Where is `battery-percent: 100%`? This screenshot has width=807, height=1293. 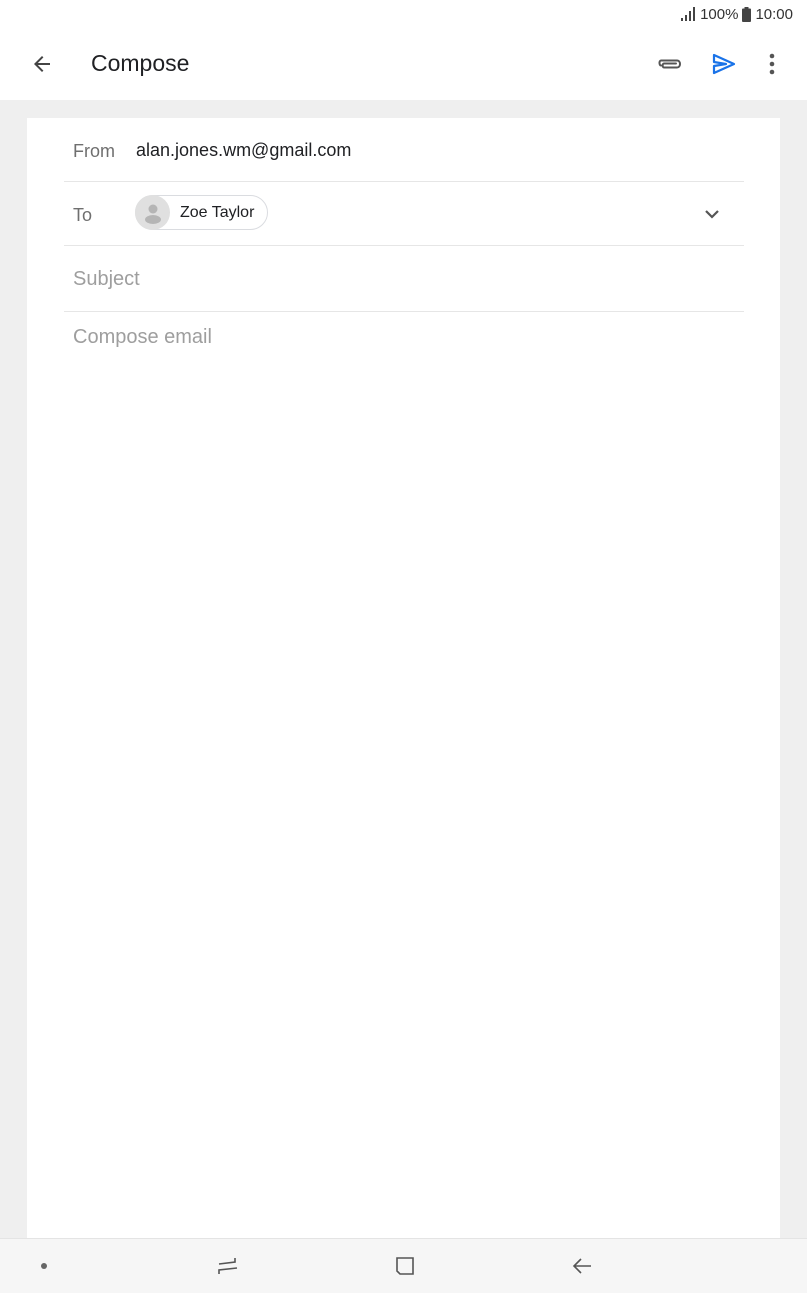 battery-percent: 100% is located at coordinates (719, 14).